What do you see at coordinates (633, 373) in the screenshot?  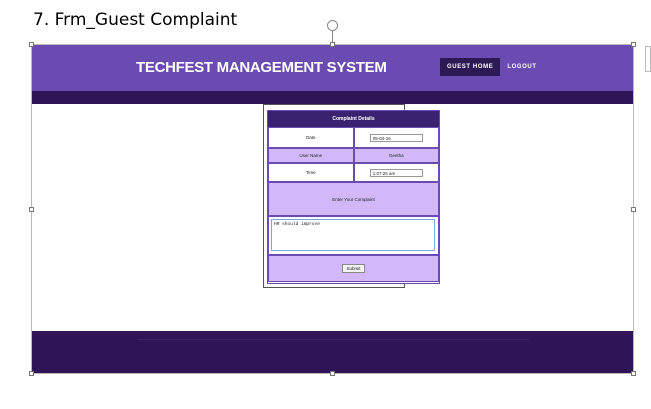 I see `resize-handle-bottom-right` at bounding box center [633, 373].